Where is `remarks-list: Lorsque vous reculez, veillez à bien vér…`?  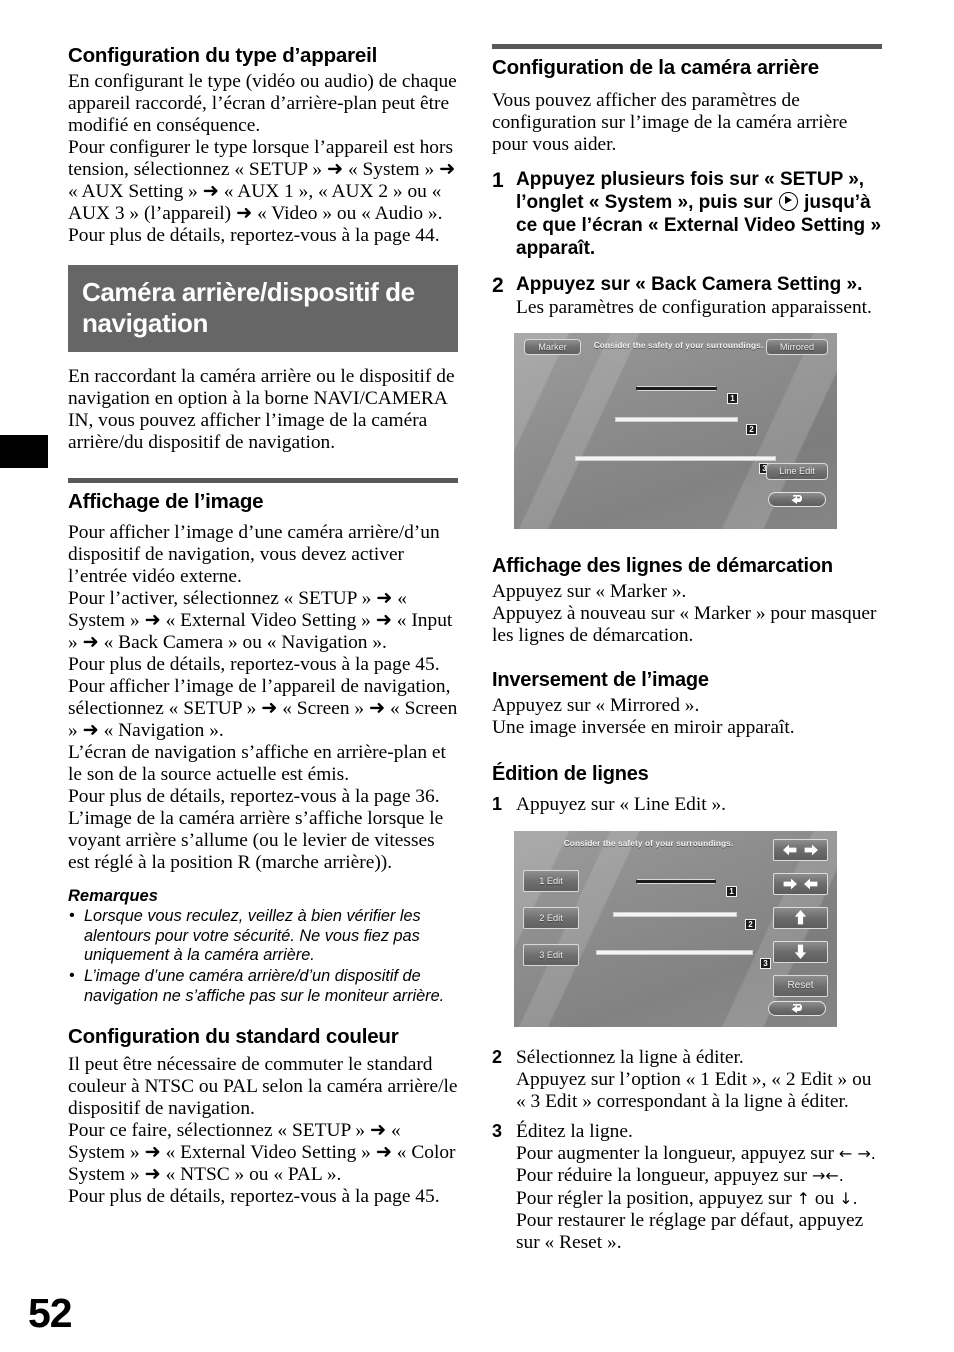 remarks-list: Lorsque vous reculez, veillez à bien vér… is located at coordinates (263, 956).